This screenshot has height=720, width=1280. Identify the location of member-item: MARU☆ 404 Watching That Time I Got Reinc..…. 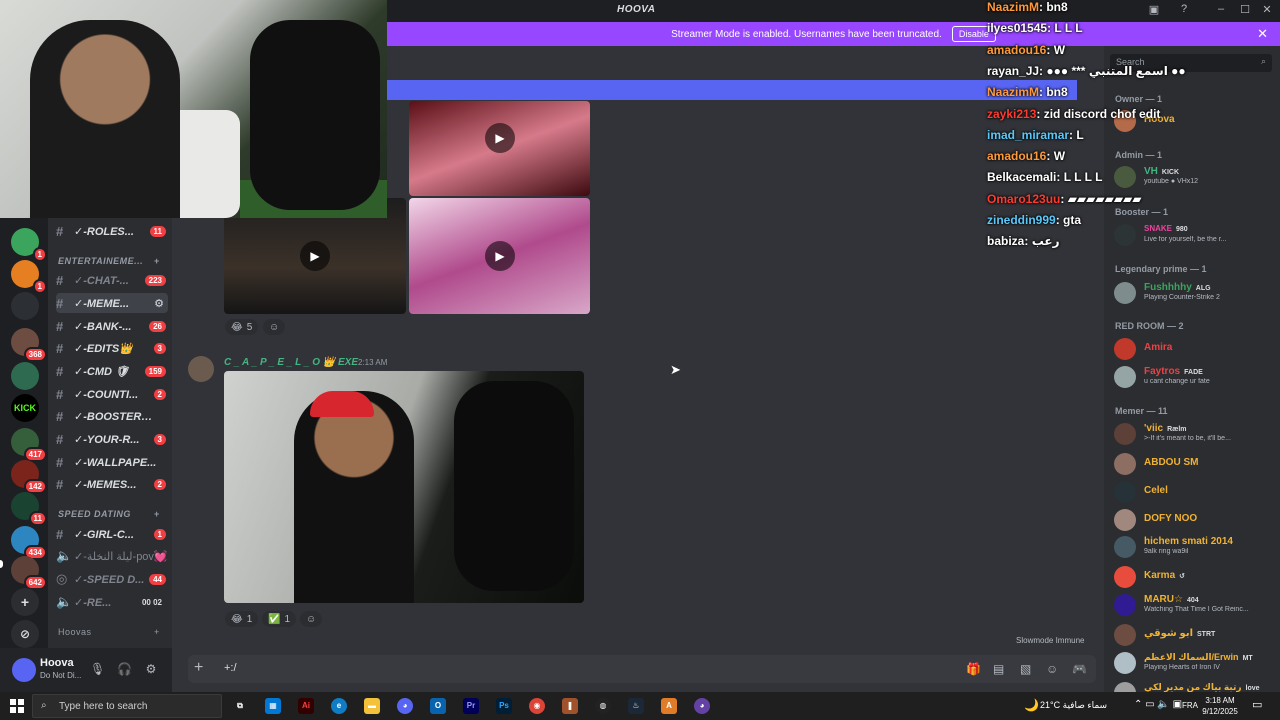
(1195, 604).